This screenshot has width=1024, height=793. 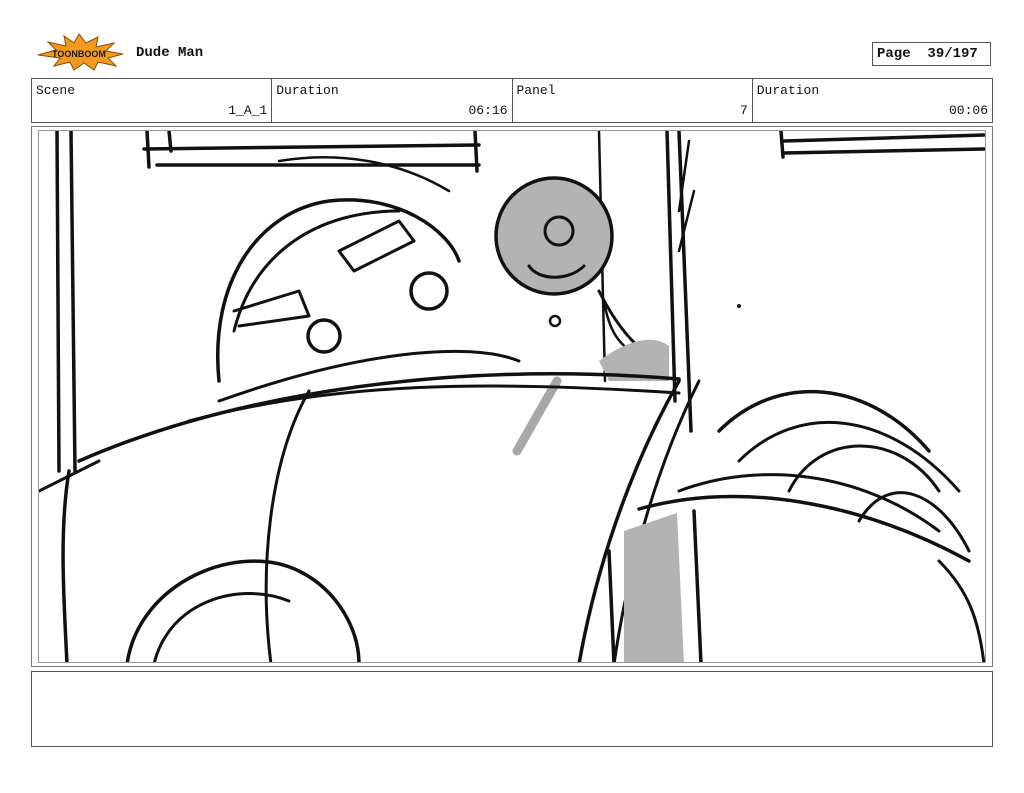 What do you see at coordinates (512, 709) in the screenshot?
I see `panel-notes-box` at bounding box center [512, 709].